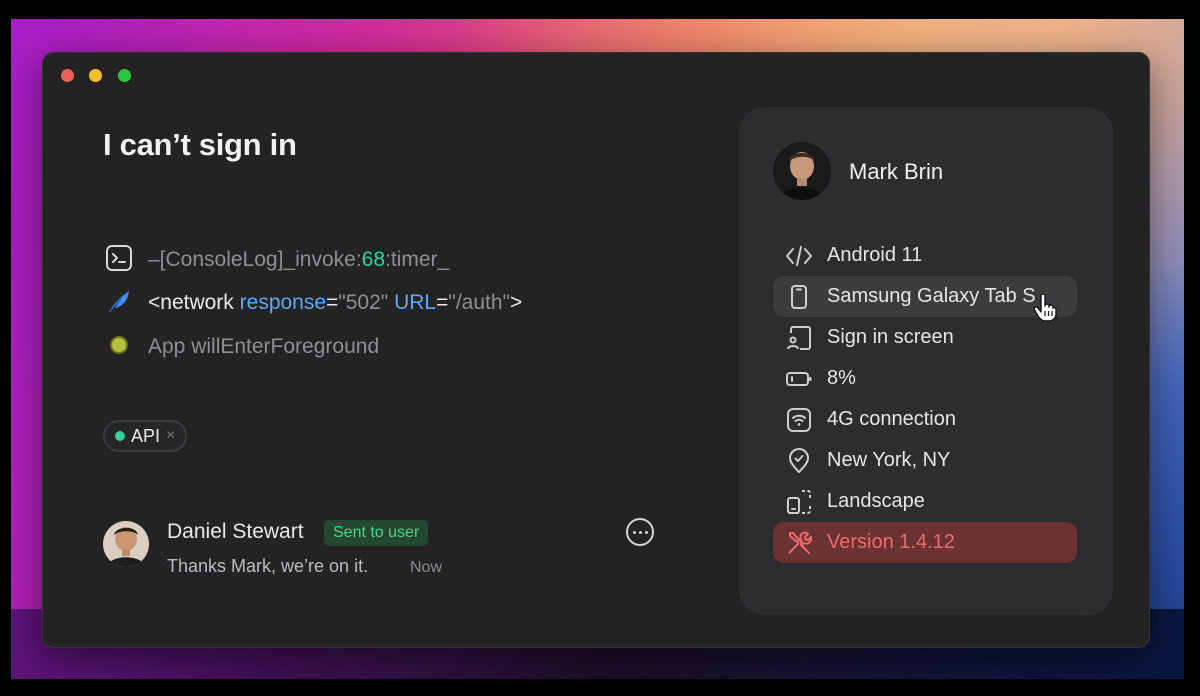 This screenshot has width=1200, height=696. I want to click on screen-icon, so click(799, 338).